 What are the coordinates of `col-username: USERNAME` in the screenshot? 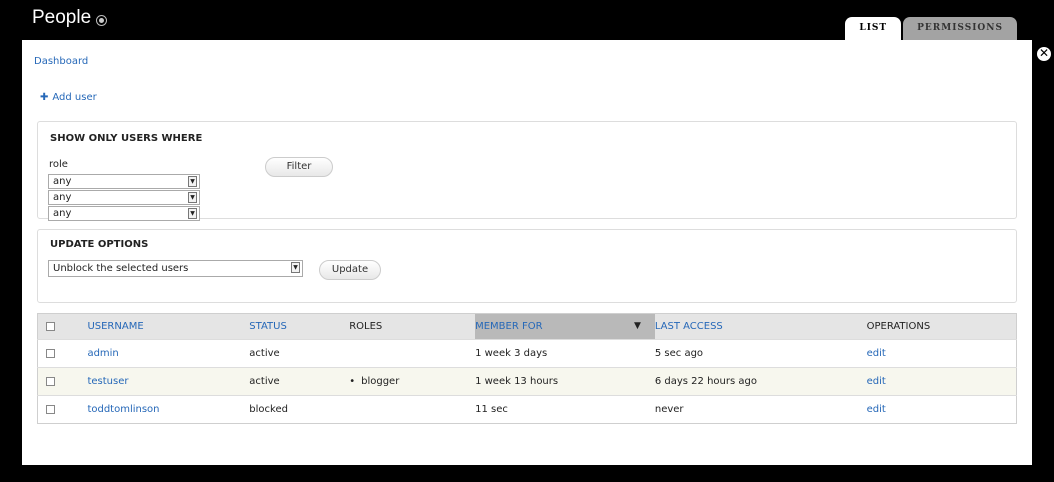 It's located at (168, 327).